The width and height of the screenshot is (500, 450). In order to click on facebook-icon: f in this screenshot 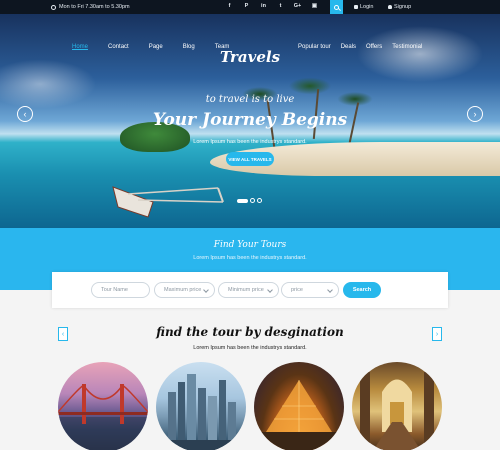, I will do `click(229, 6)`.